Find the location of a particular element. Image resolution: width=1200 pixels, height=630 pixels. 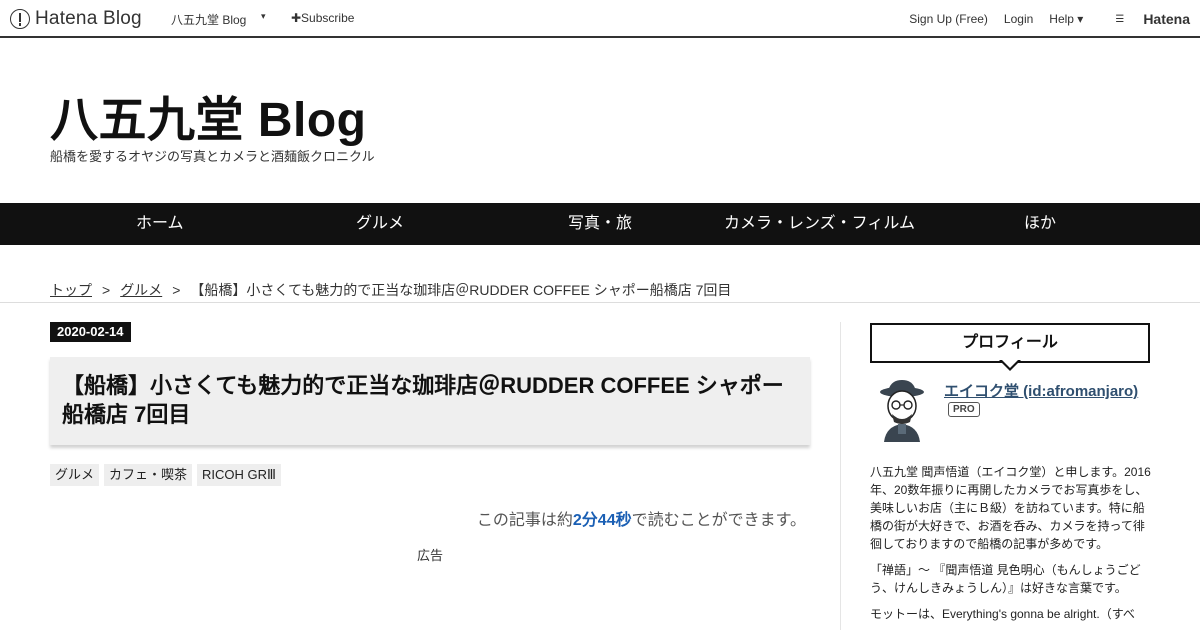

profile-bio-paragraph: モットーは、Everything's gonna be alright.（すべ is located at coordinates (1002, 614).